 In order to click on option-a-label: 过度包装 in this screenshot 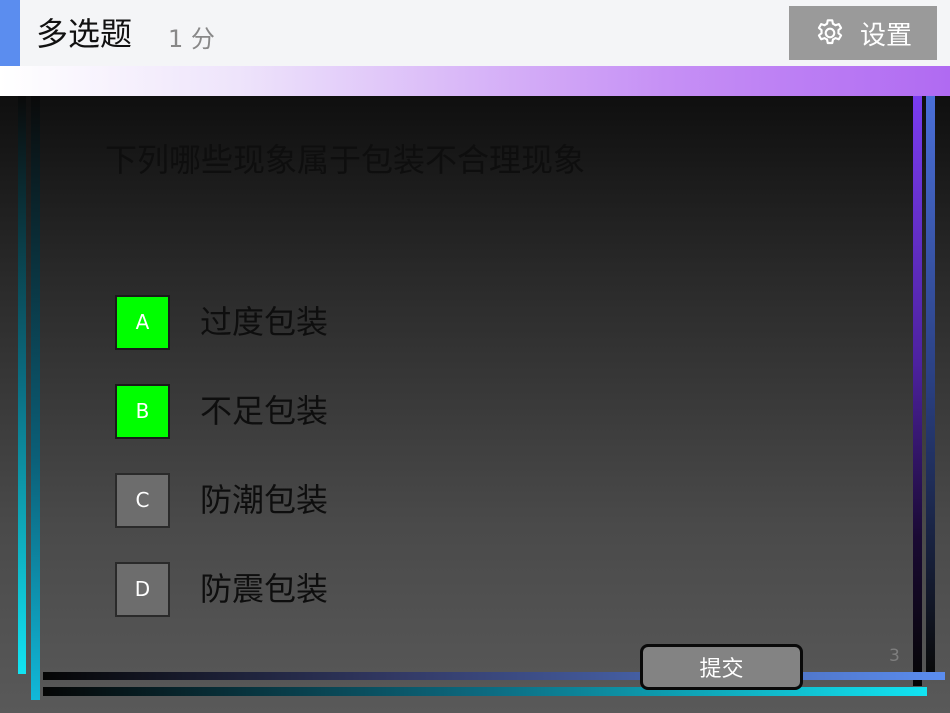, I will do `click(264, 322)`.